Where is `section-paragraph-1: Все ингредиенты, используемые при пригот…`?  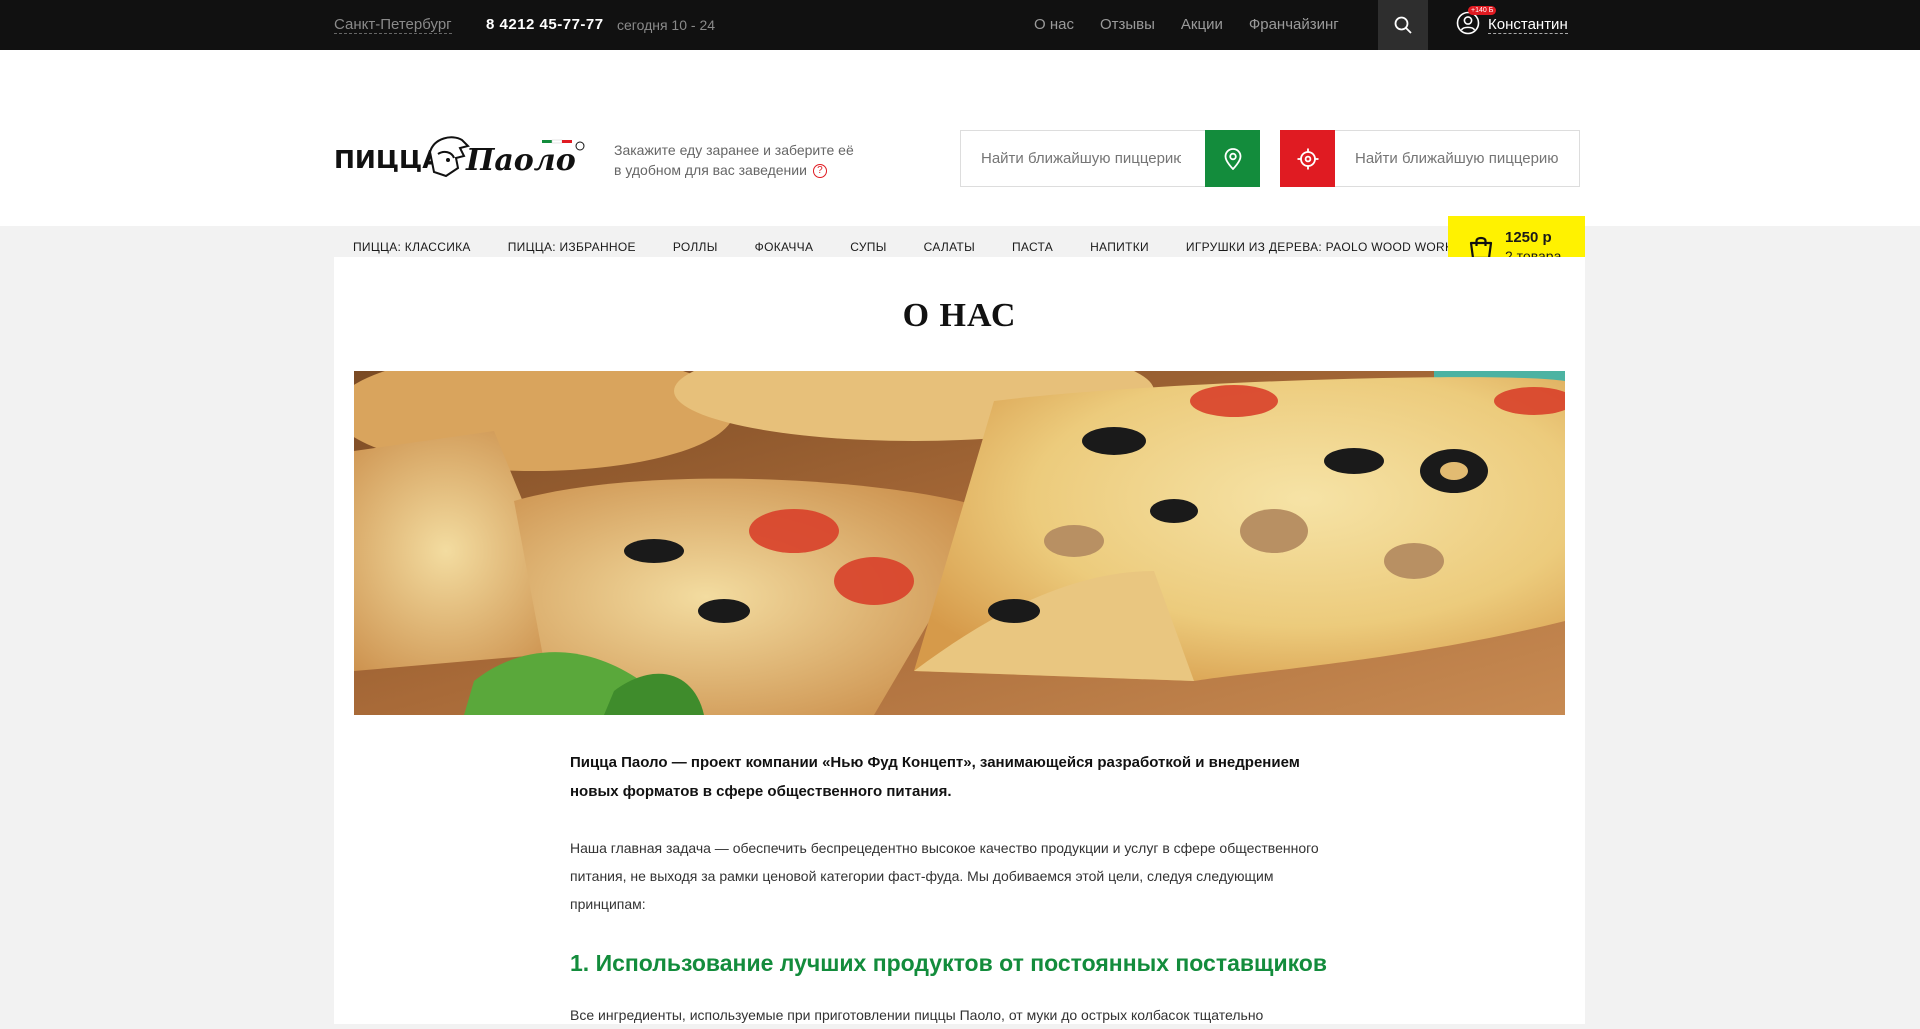 section-paragraph-1: Все ингредиенты, используемые при пригот… is located at coordinates (917, 1015).